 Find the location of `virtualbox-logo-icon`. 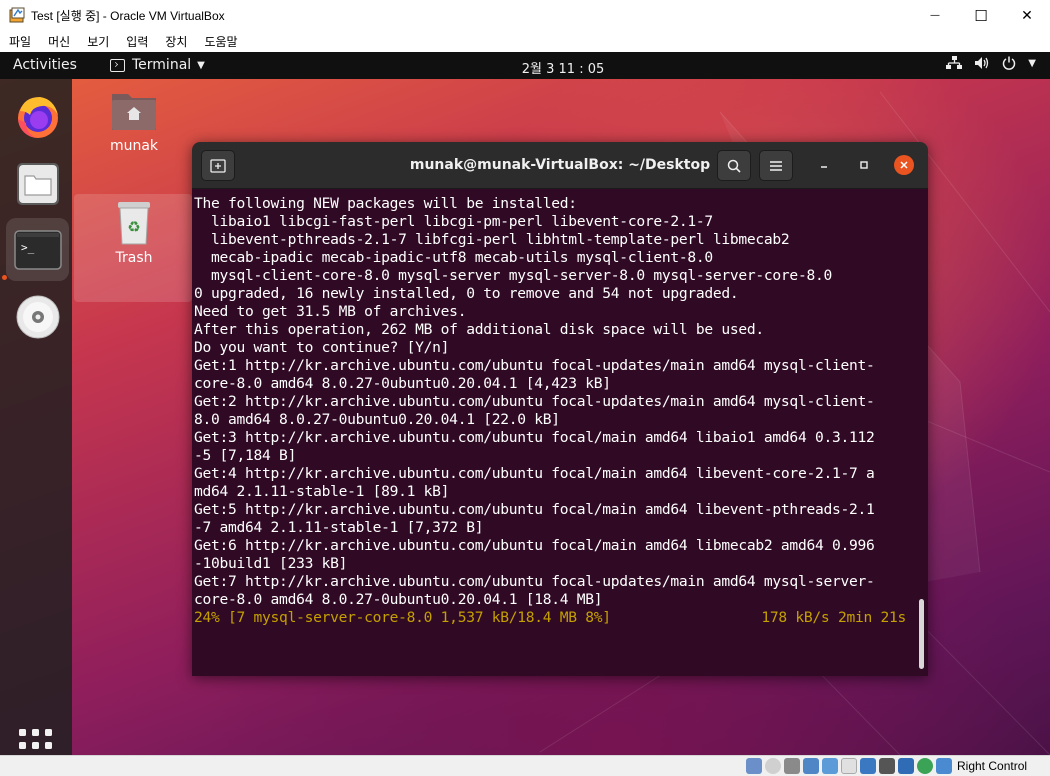

virtualbox-logo-icon is located at coordinates (17, 15).